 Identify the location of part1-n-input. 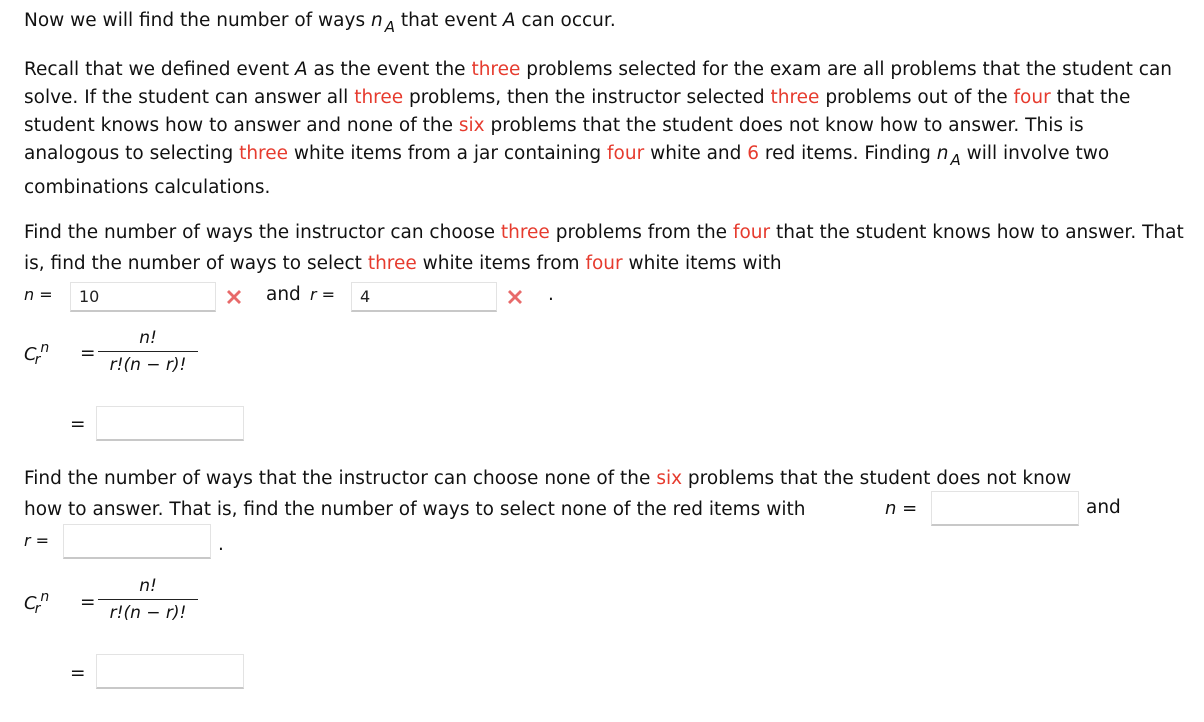
(143, 297).